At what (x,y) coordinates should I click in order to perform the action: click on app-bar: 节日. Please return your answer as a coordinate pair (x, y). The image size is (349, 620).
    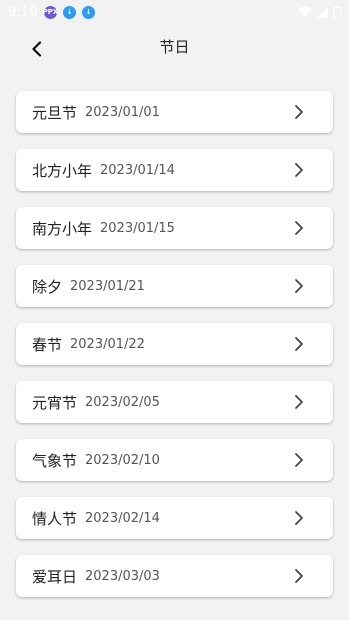
    Looking at the image, I should click on (174, 48).